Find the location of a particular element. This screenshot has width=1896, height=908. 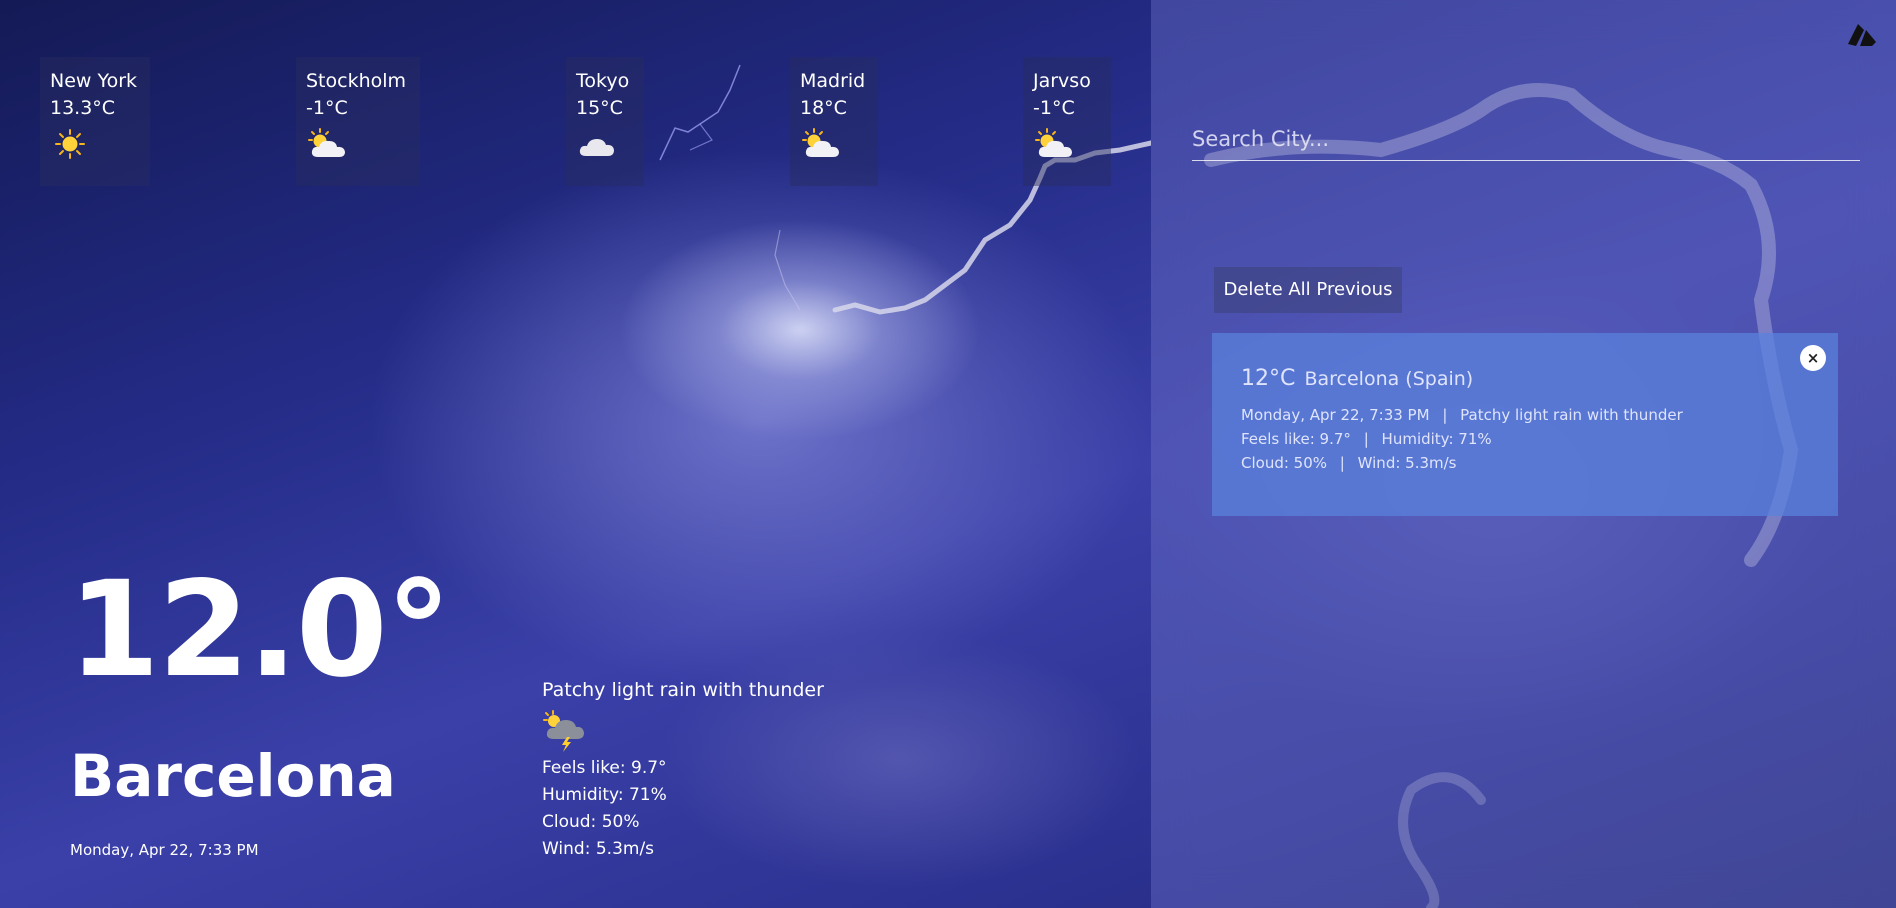

app-logo-icon is located at coordinates (1862, 34).